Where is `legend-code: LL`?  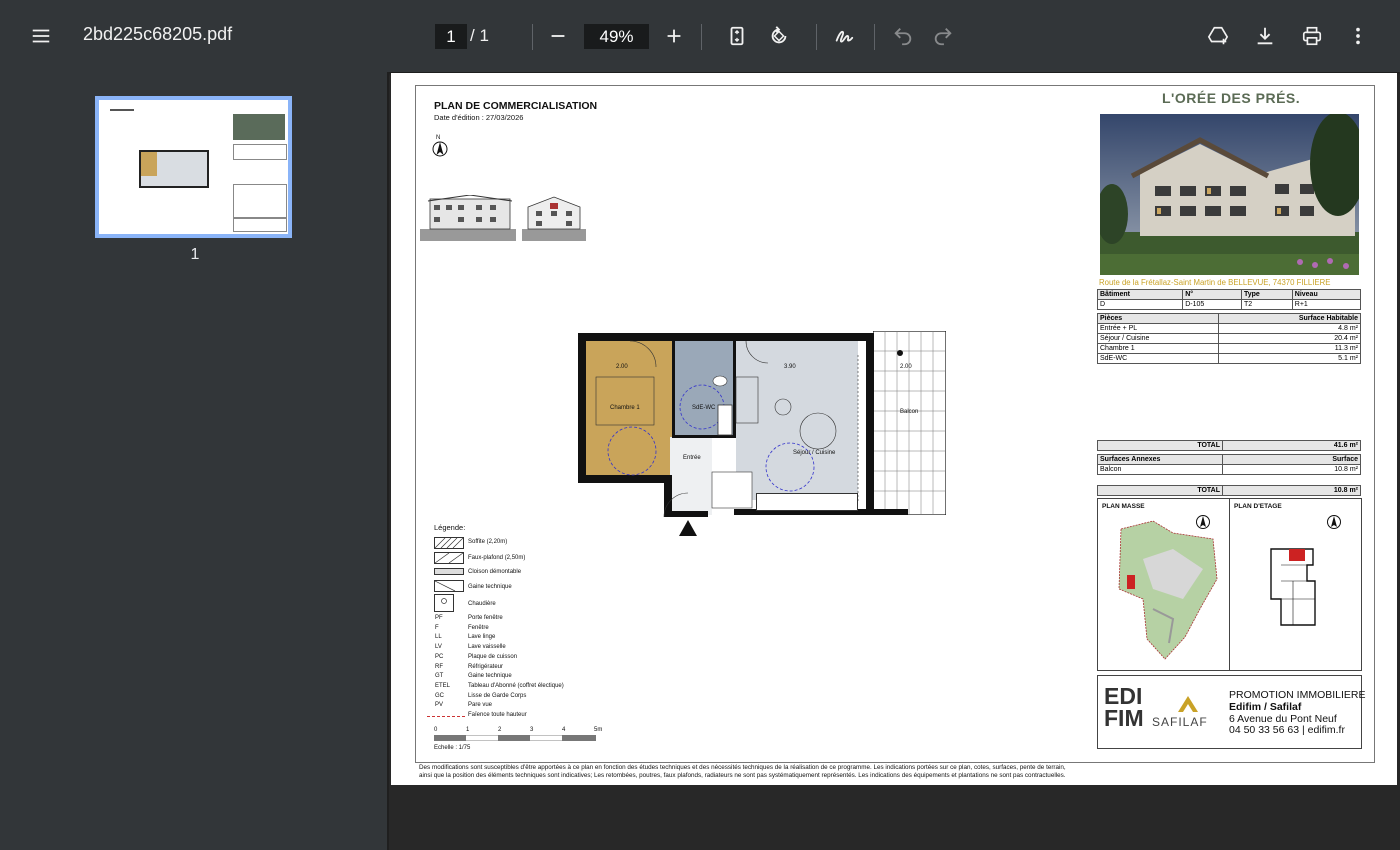 legend-code: LL is located at coordinates (438, 637).